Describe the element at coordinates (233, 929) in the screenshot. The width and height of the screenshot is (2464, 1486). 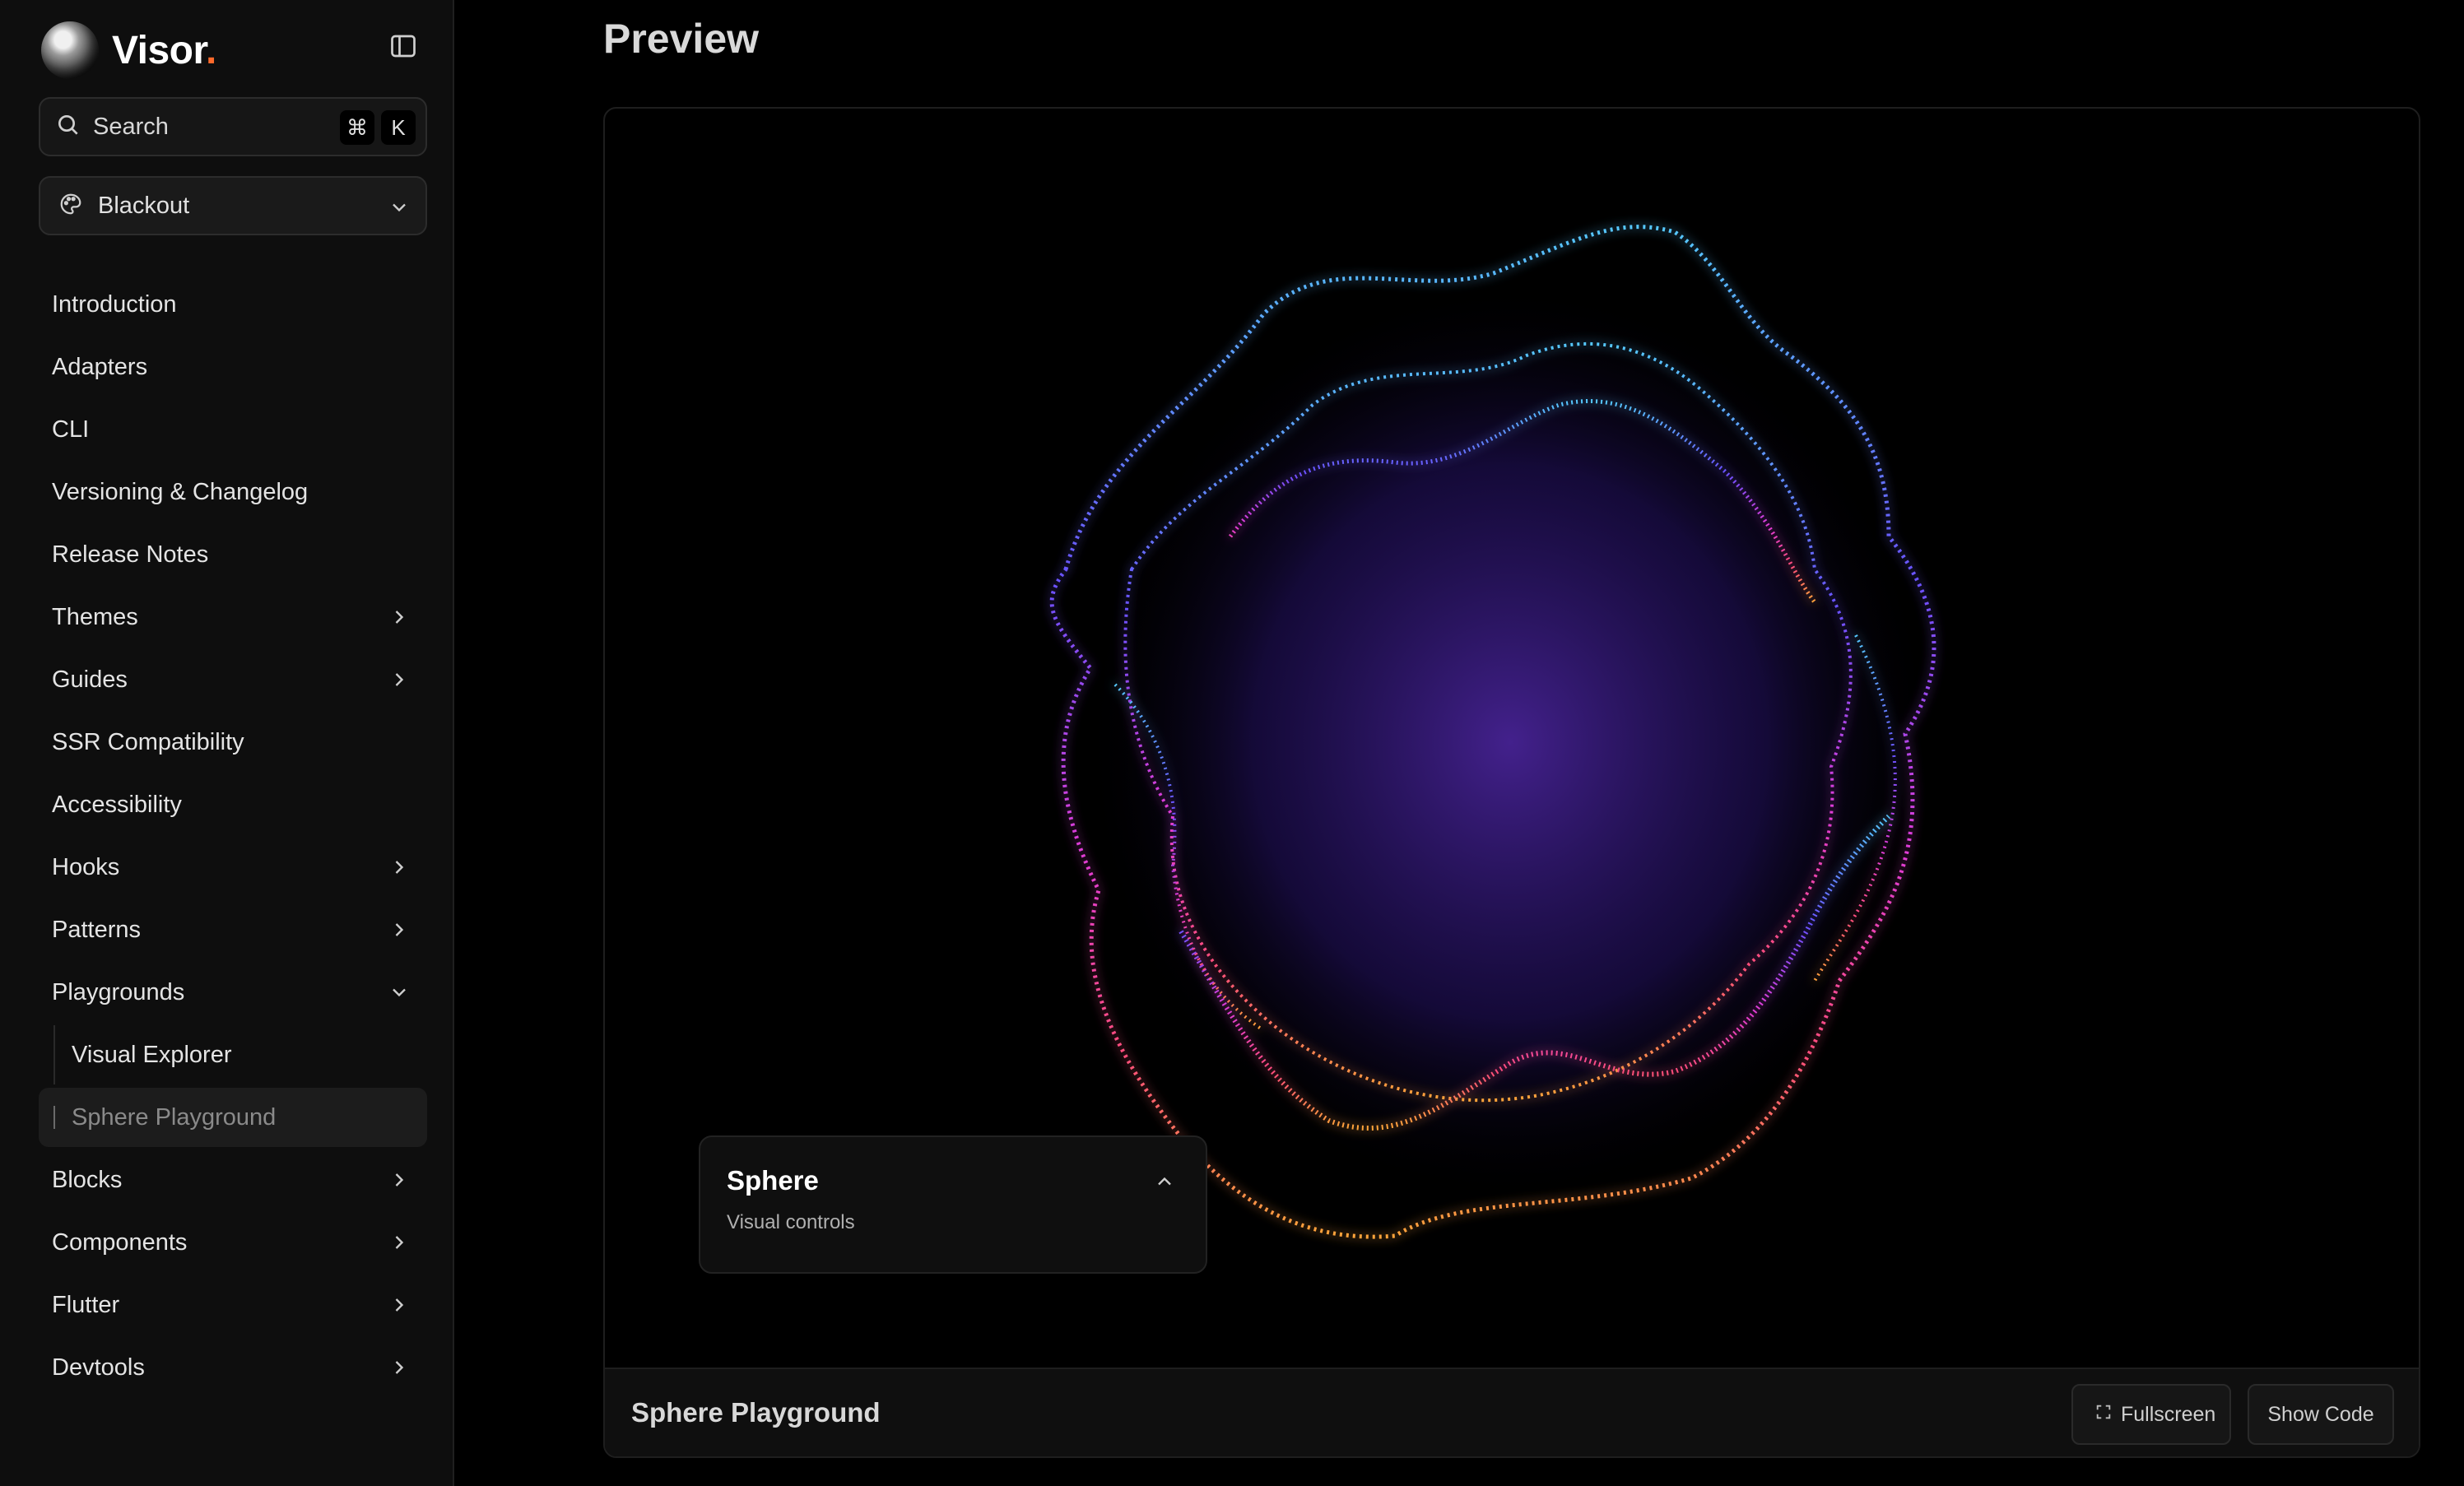
I see `sidebar-item-patterns: Patterns` at that location.